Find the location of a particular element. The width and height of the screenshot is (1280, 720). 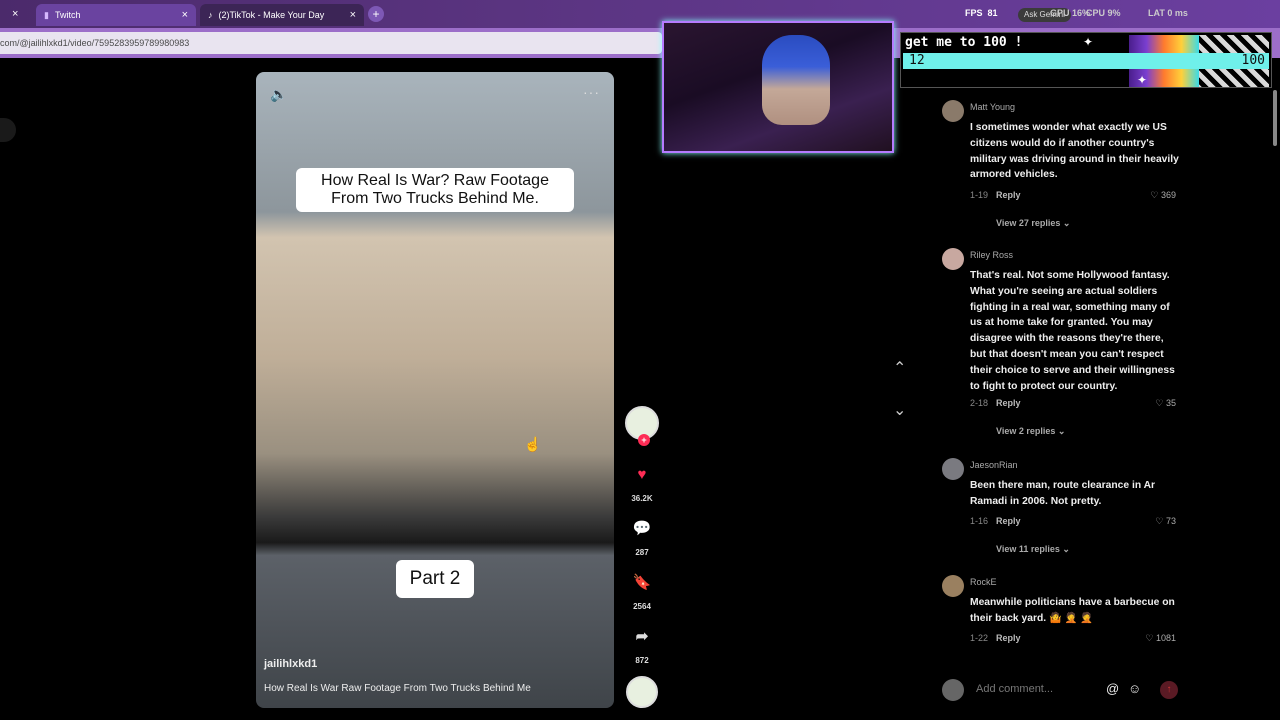

comment-meta: 1-19 Reply is located at coordinates (995, 195).